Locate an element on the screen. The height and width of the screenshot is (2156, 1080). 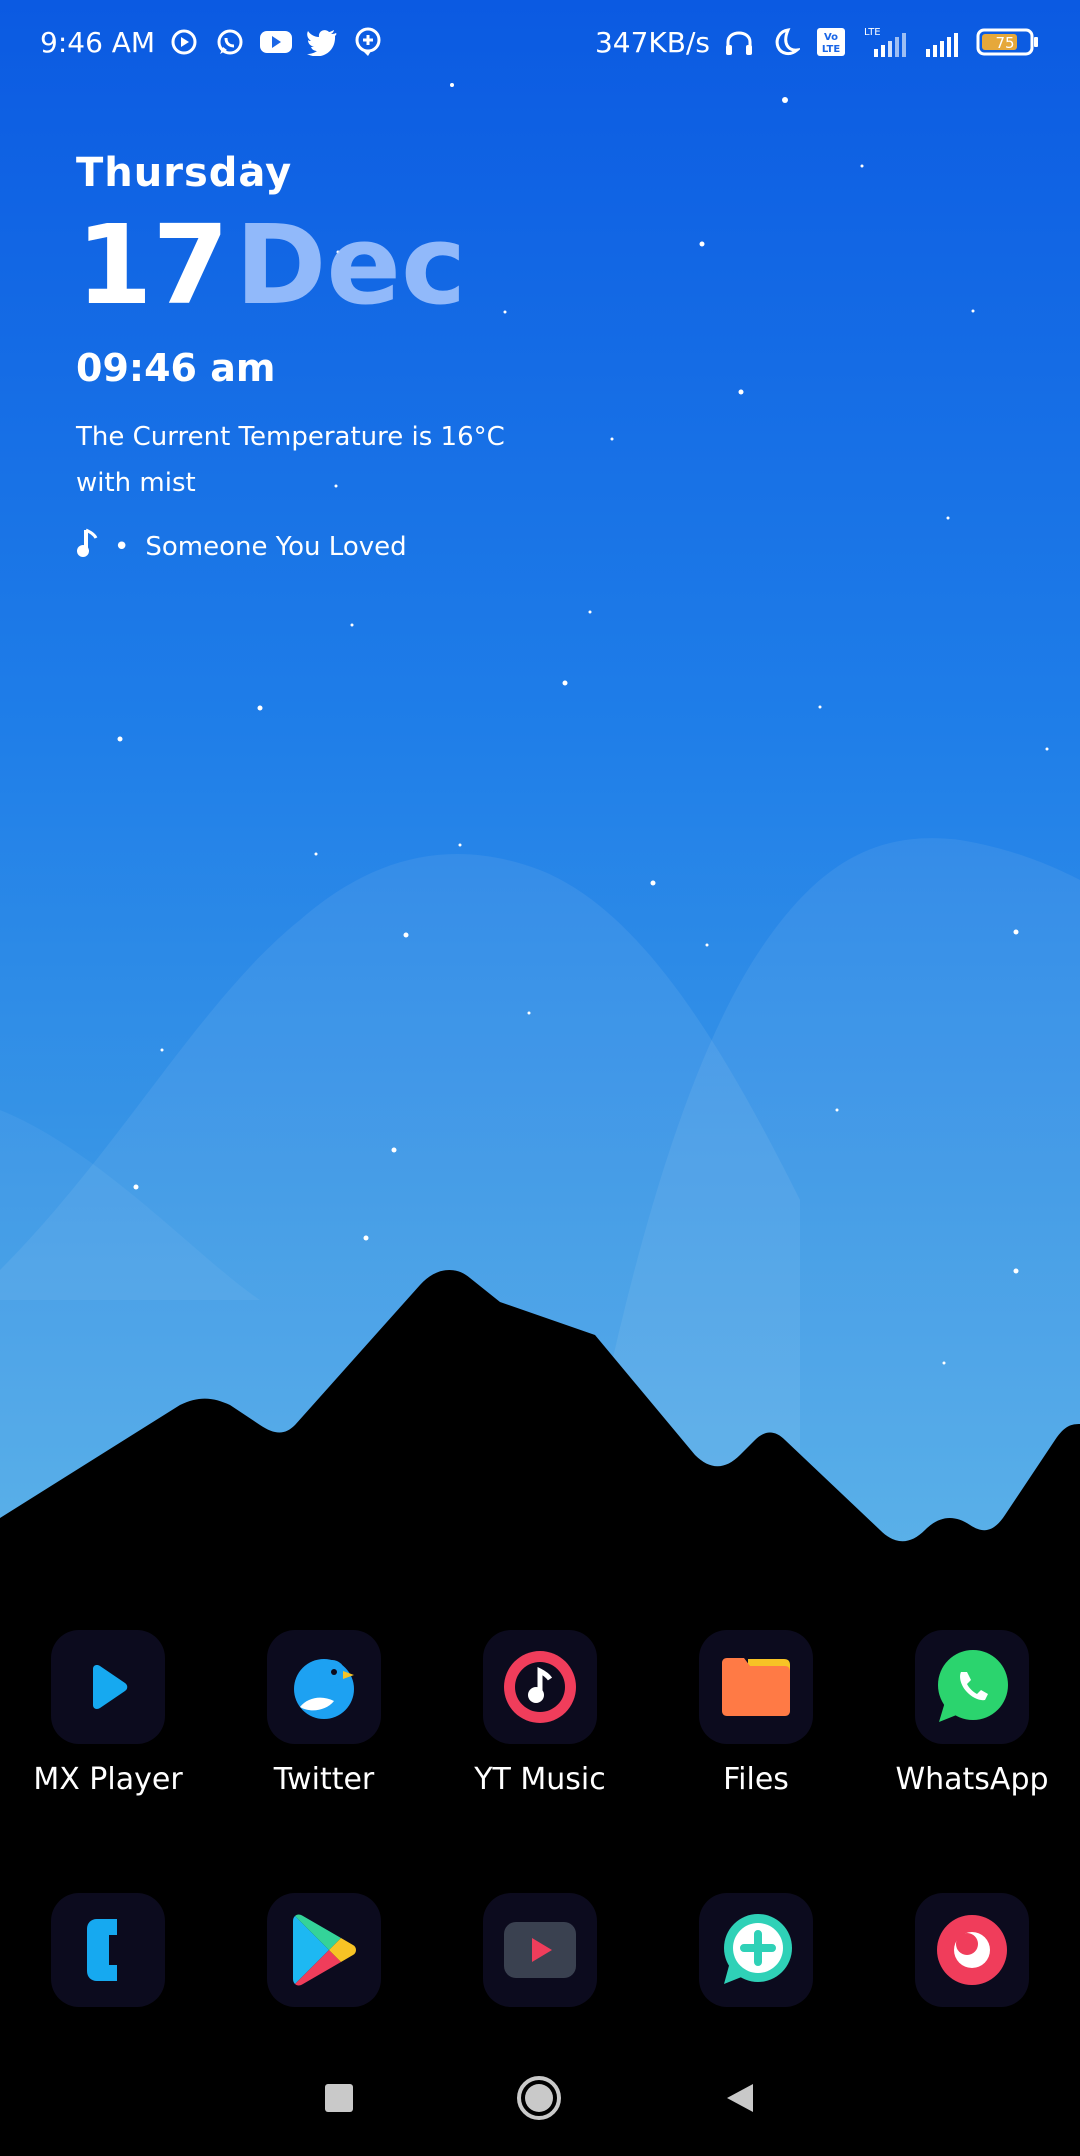
battery-icon: 75 is located at coordinates (1008, 42).